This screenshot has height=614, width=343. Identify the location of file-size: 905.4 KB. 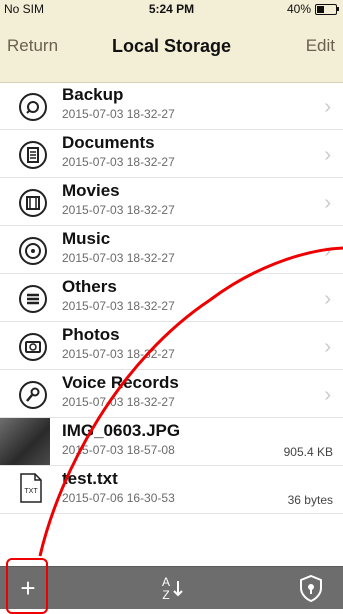
(308, 452).